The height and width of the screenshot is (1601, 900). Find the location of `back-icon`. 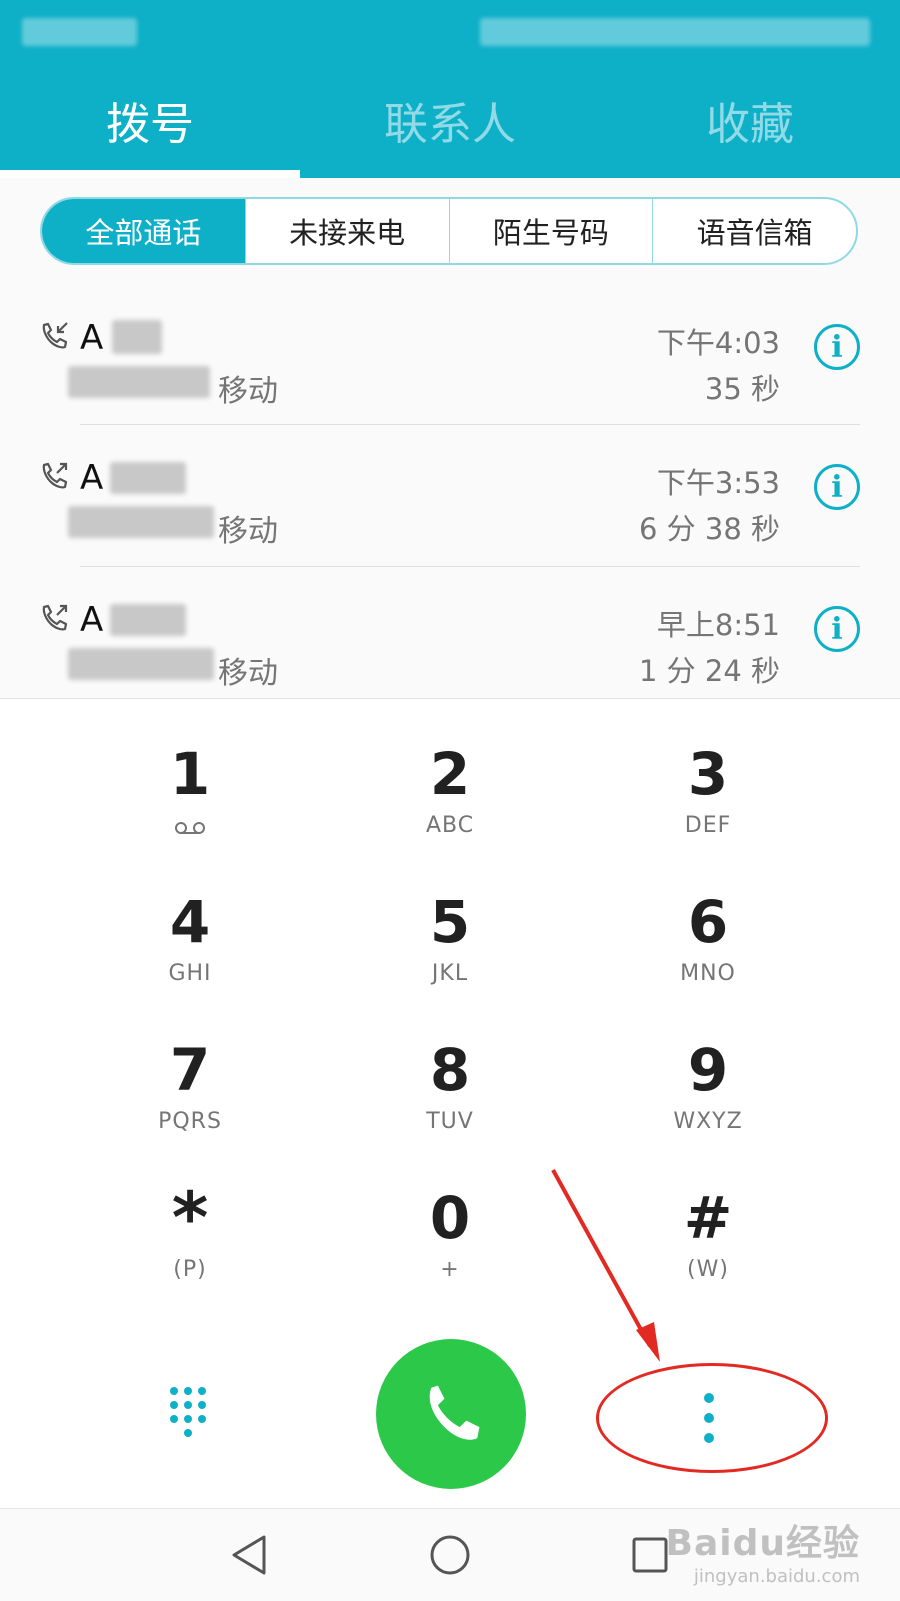

back-icon is located at coordinates (250, 1555).